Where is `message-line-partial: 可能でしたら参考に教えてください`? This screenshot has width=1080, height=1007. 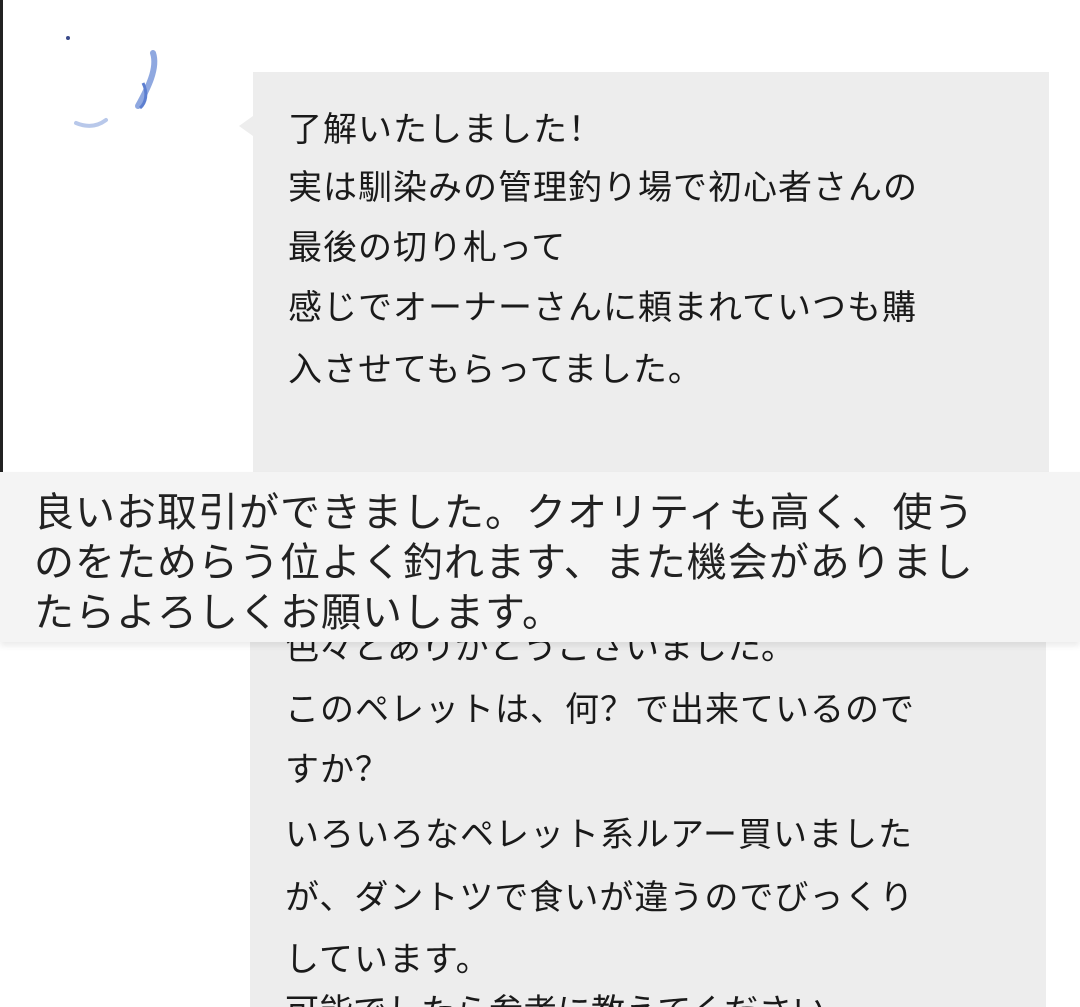
message-line-partial: 可能でしたら参考に教えてください is located at coordinates (555, 999).